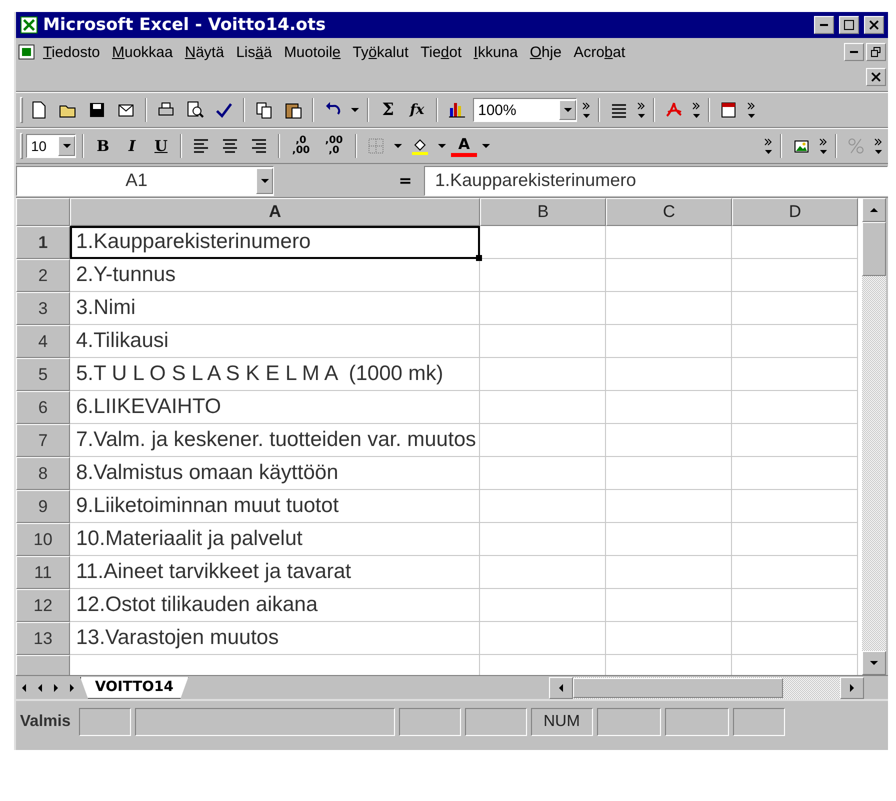 Image resolution: width=896 pixels, height=801 pixels. What do you see at coordinates (525, 110) in the screenshot?
I see `zoom-field: 100%` at bounding box center [525, 110].